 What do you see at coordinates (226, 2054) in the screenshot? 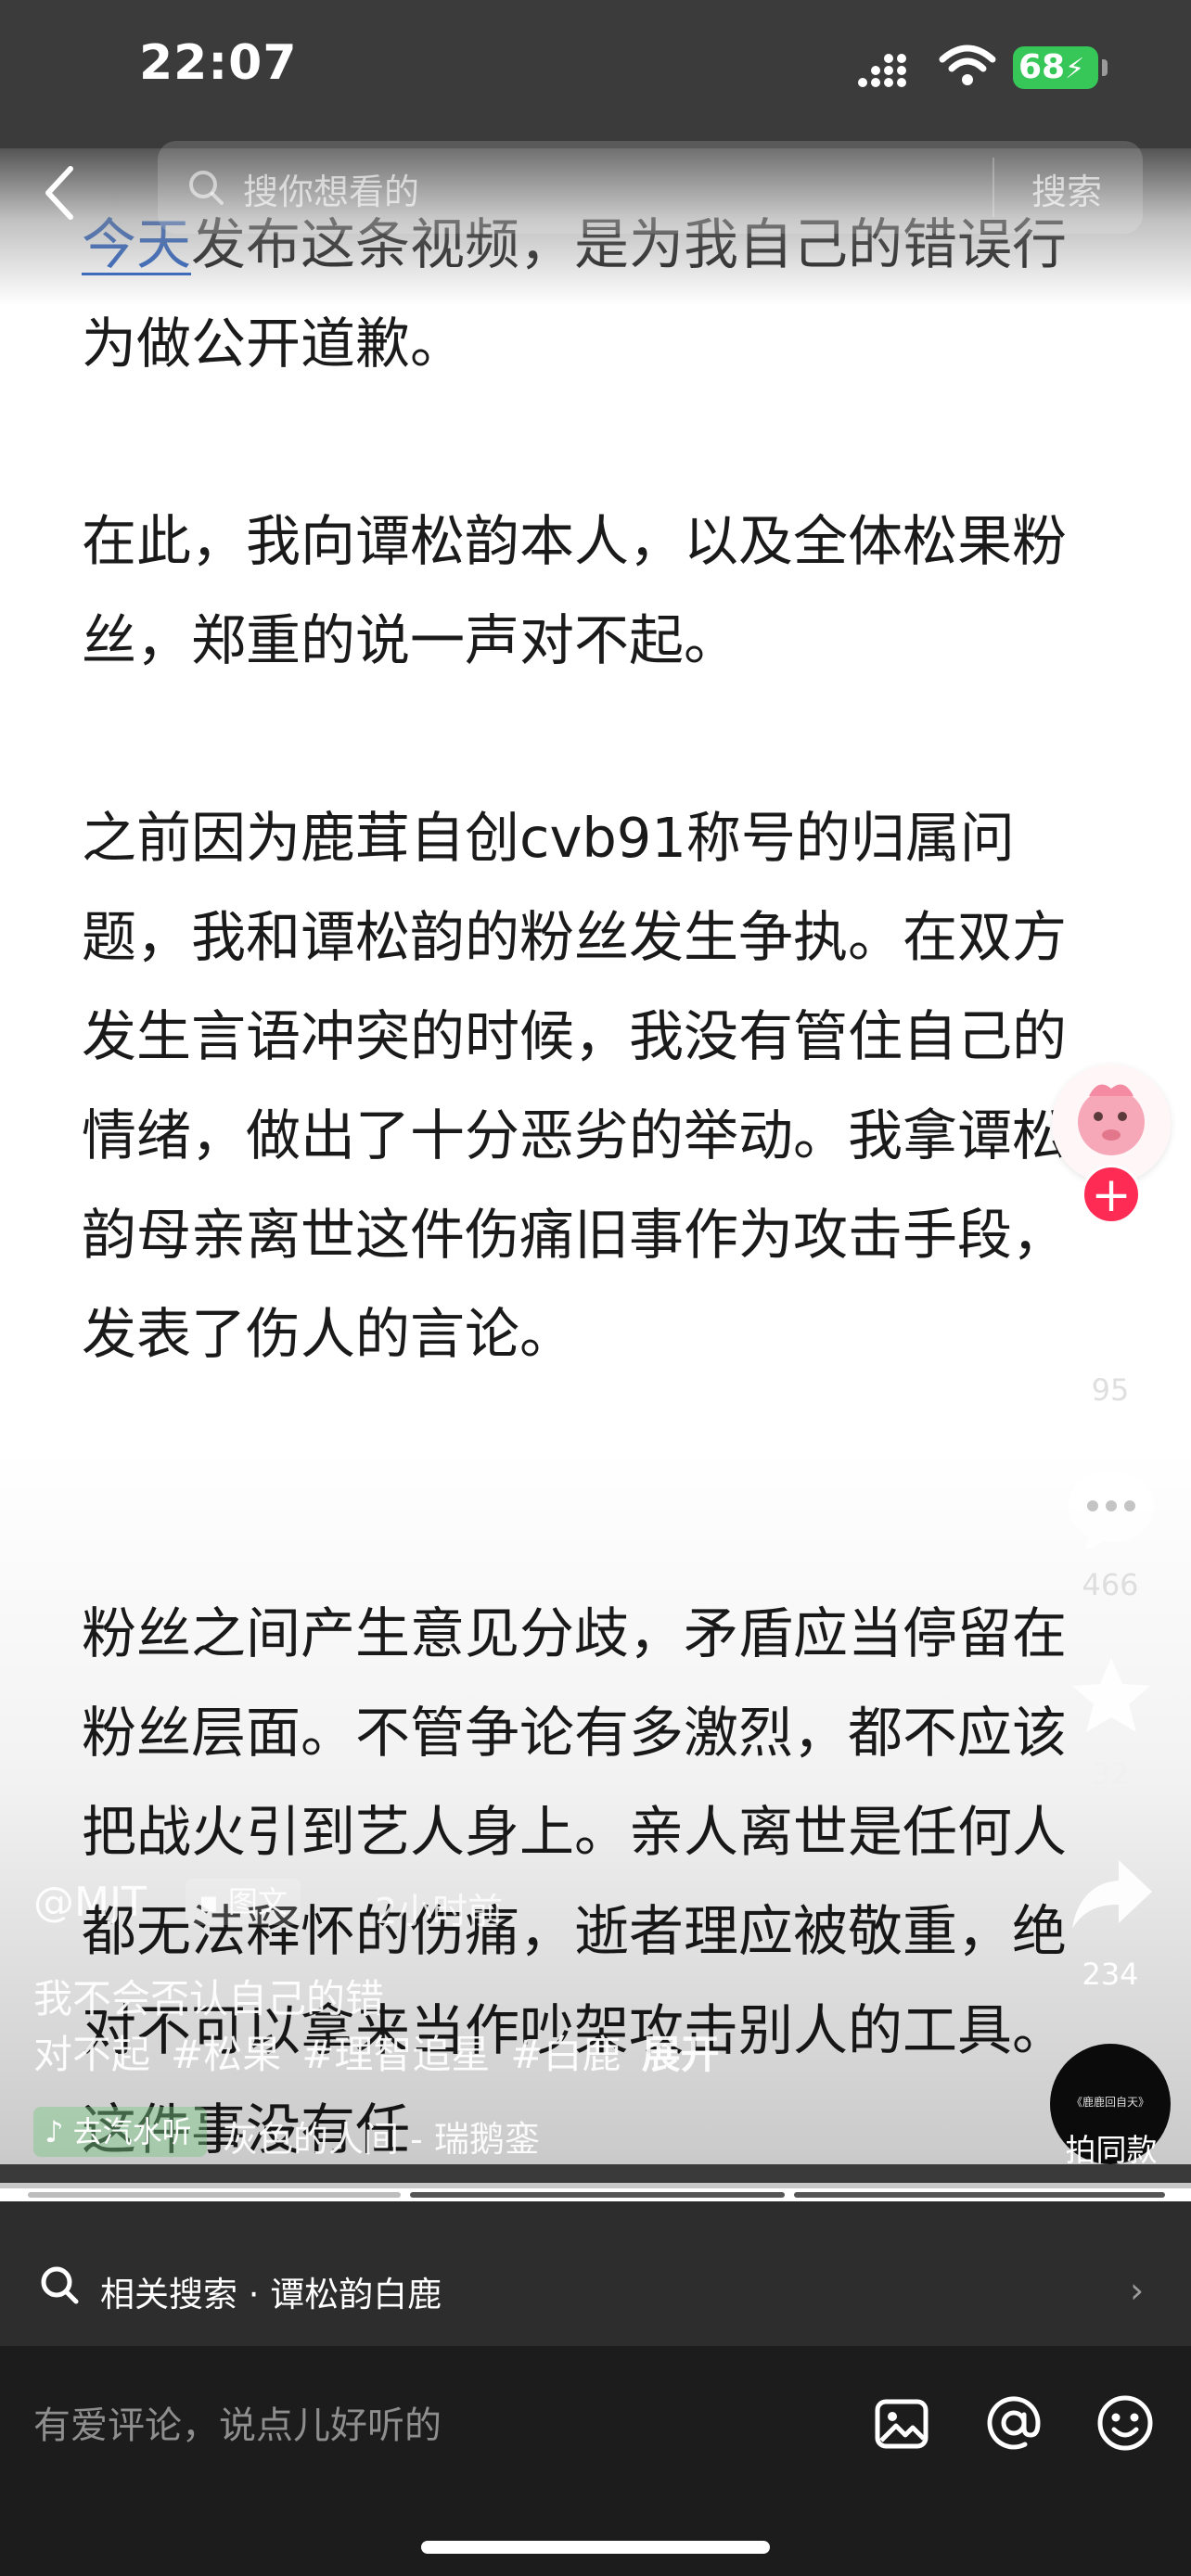
I see `hashtag-link: #松果` at bounding box center [226, 2054].